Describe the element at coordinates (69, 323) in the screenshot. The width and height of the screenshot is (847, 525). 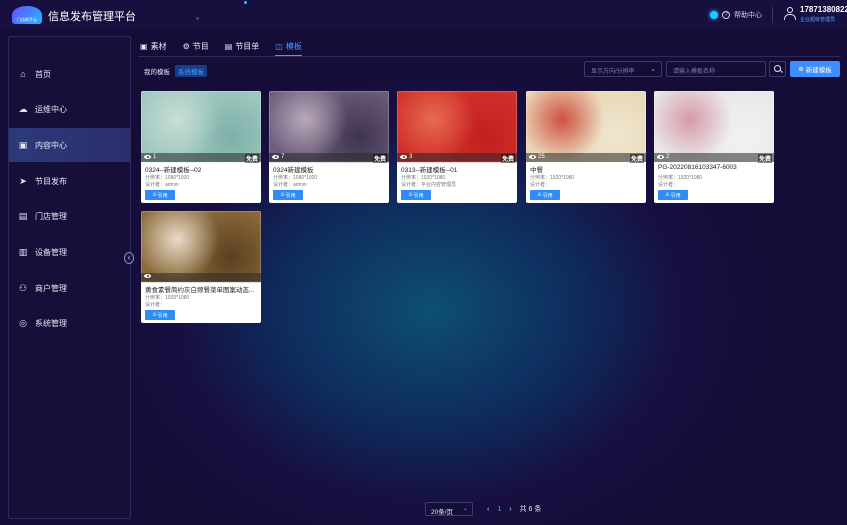
I see `sidebar-item-system: ◎ 系统管理` at that location.